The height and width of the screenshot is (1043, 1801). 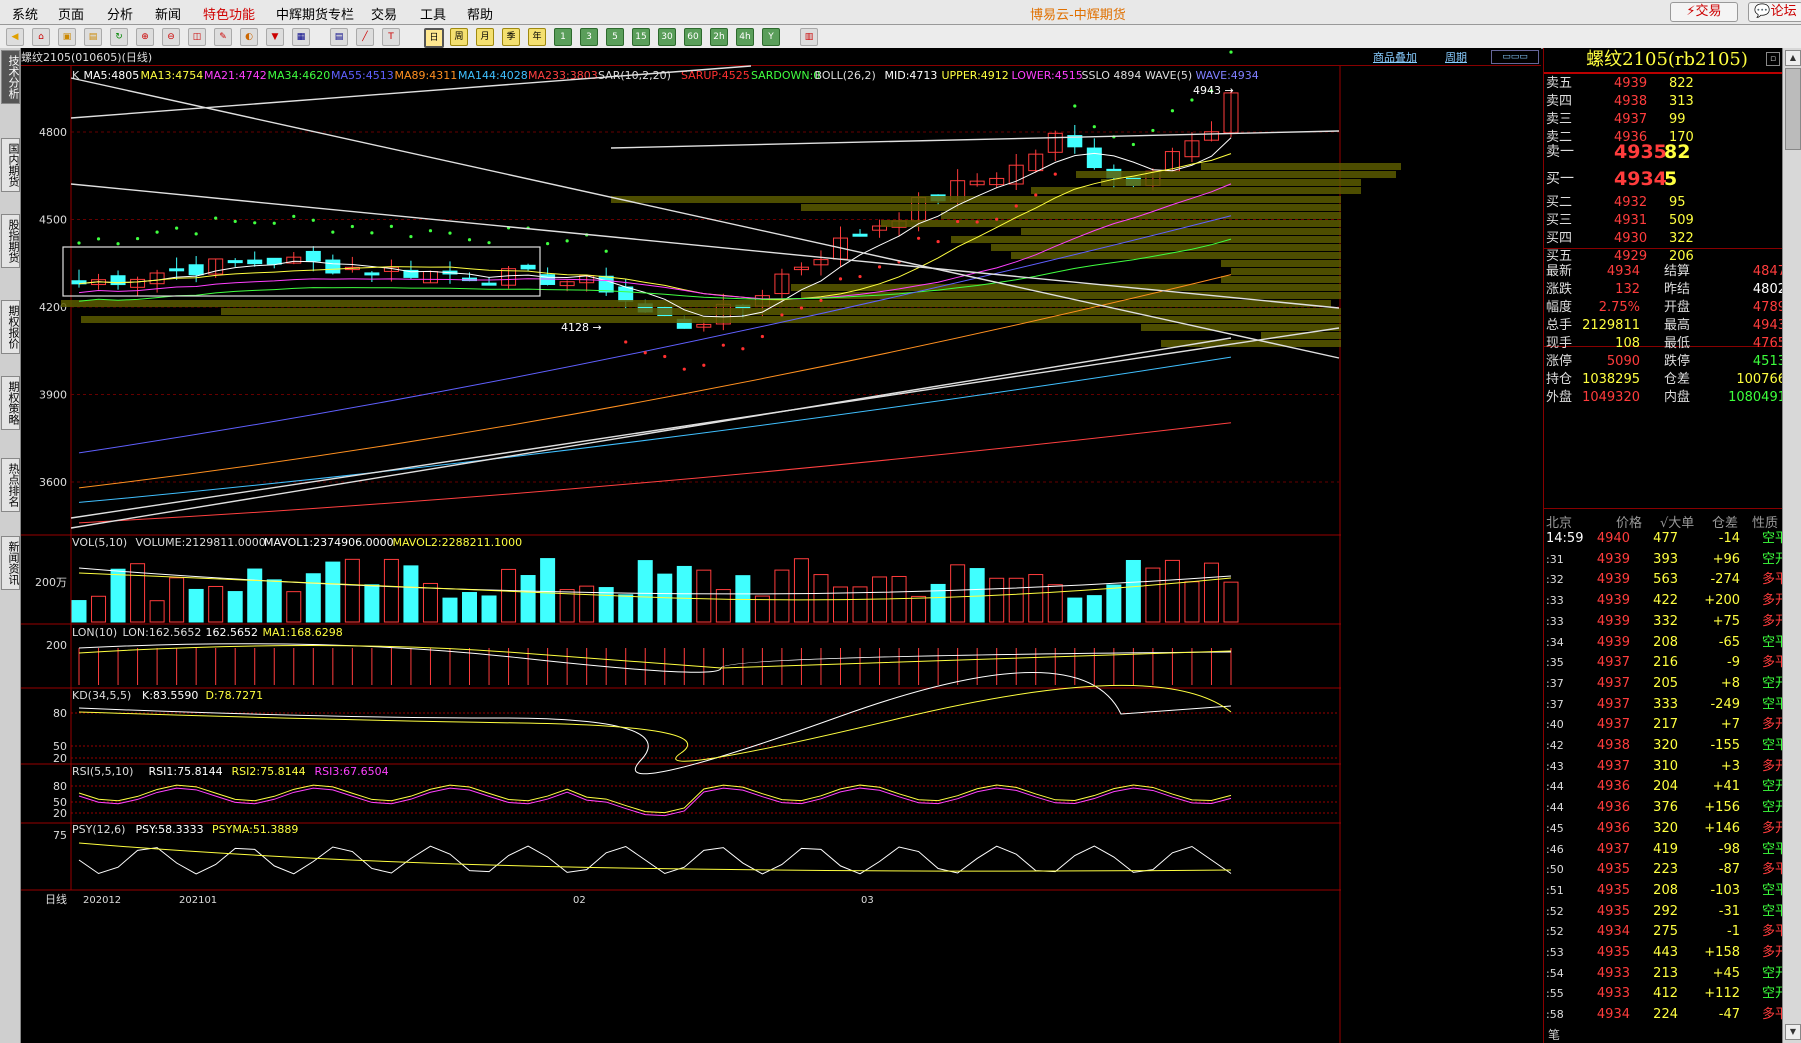 What do you see at coordinates (1613, 1015) in the screenshot?
I see `tick-price: 4934` at bounding box center [1613, 1015].